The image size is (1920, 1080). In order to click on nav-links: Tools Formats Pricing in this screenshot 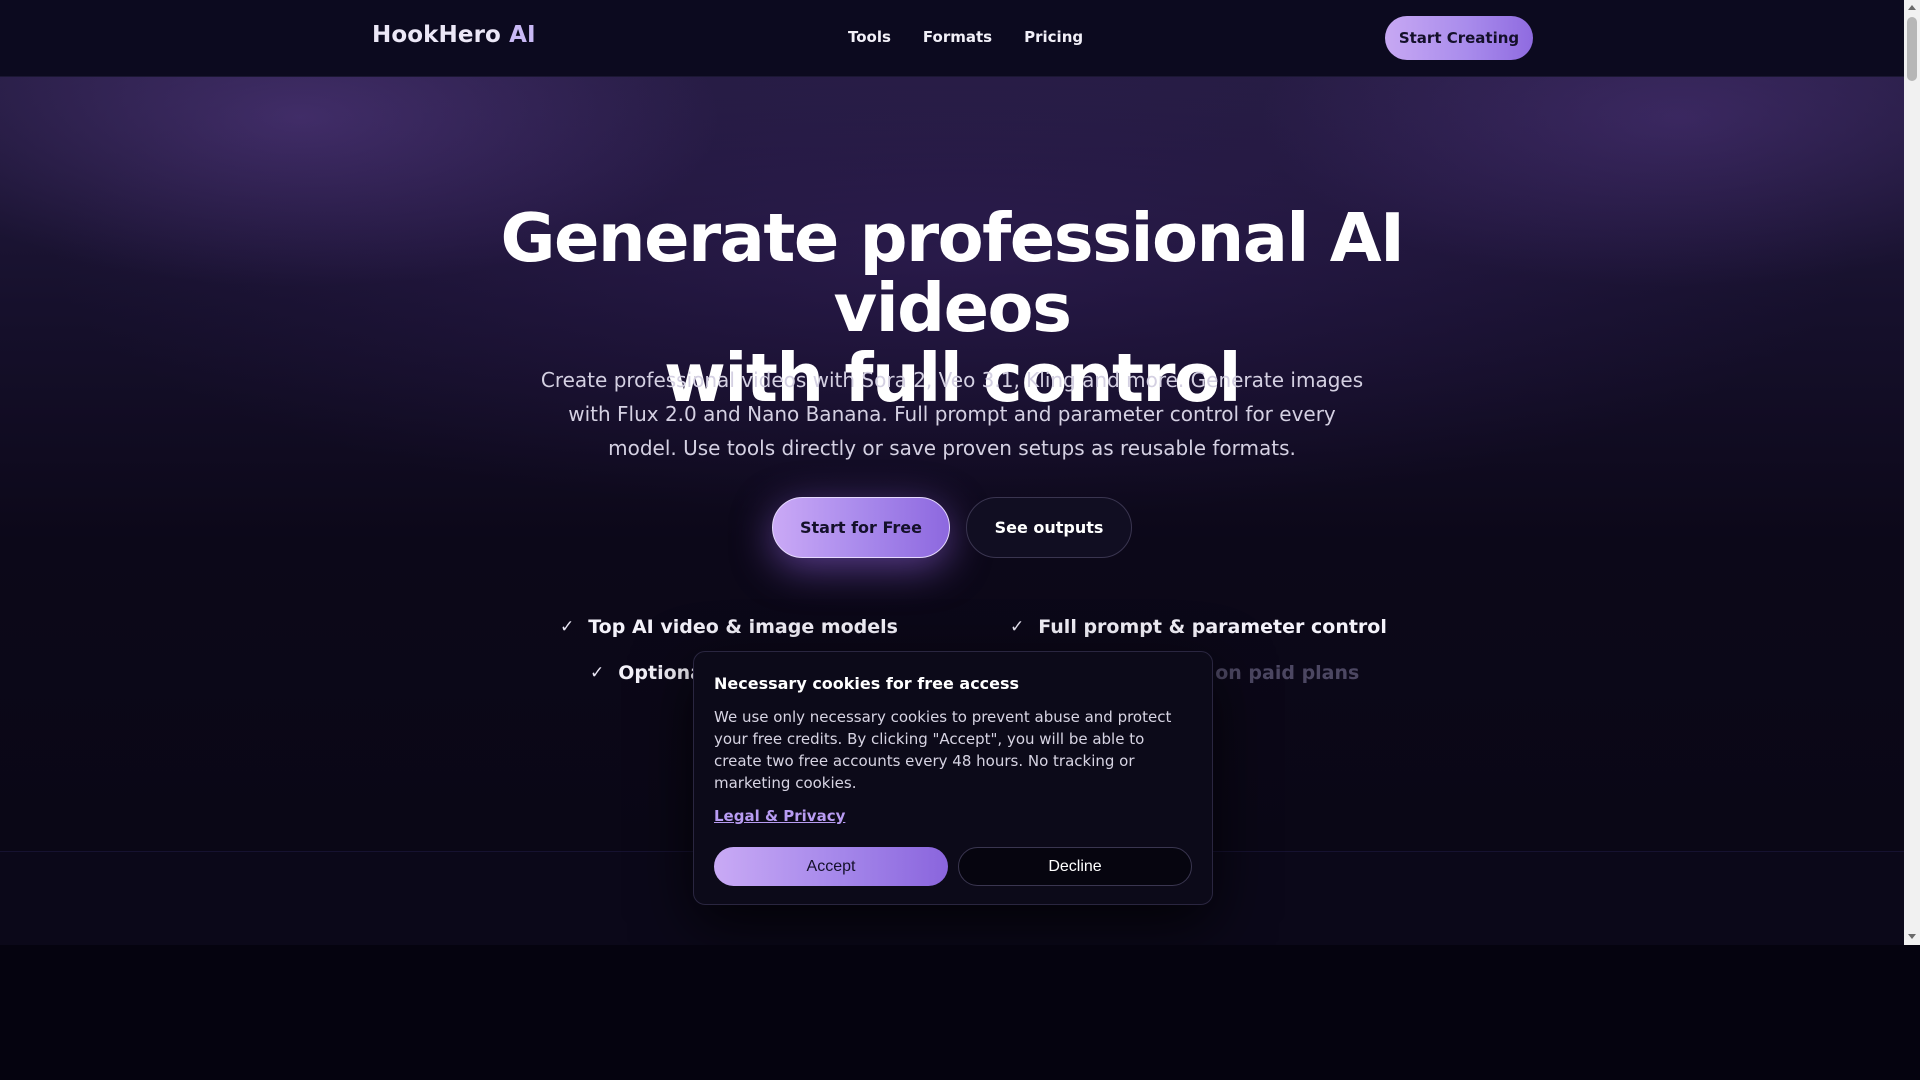, I will do `click(965, 37)`.